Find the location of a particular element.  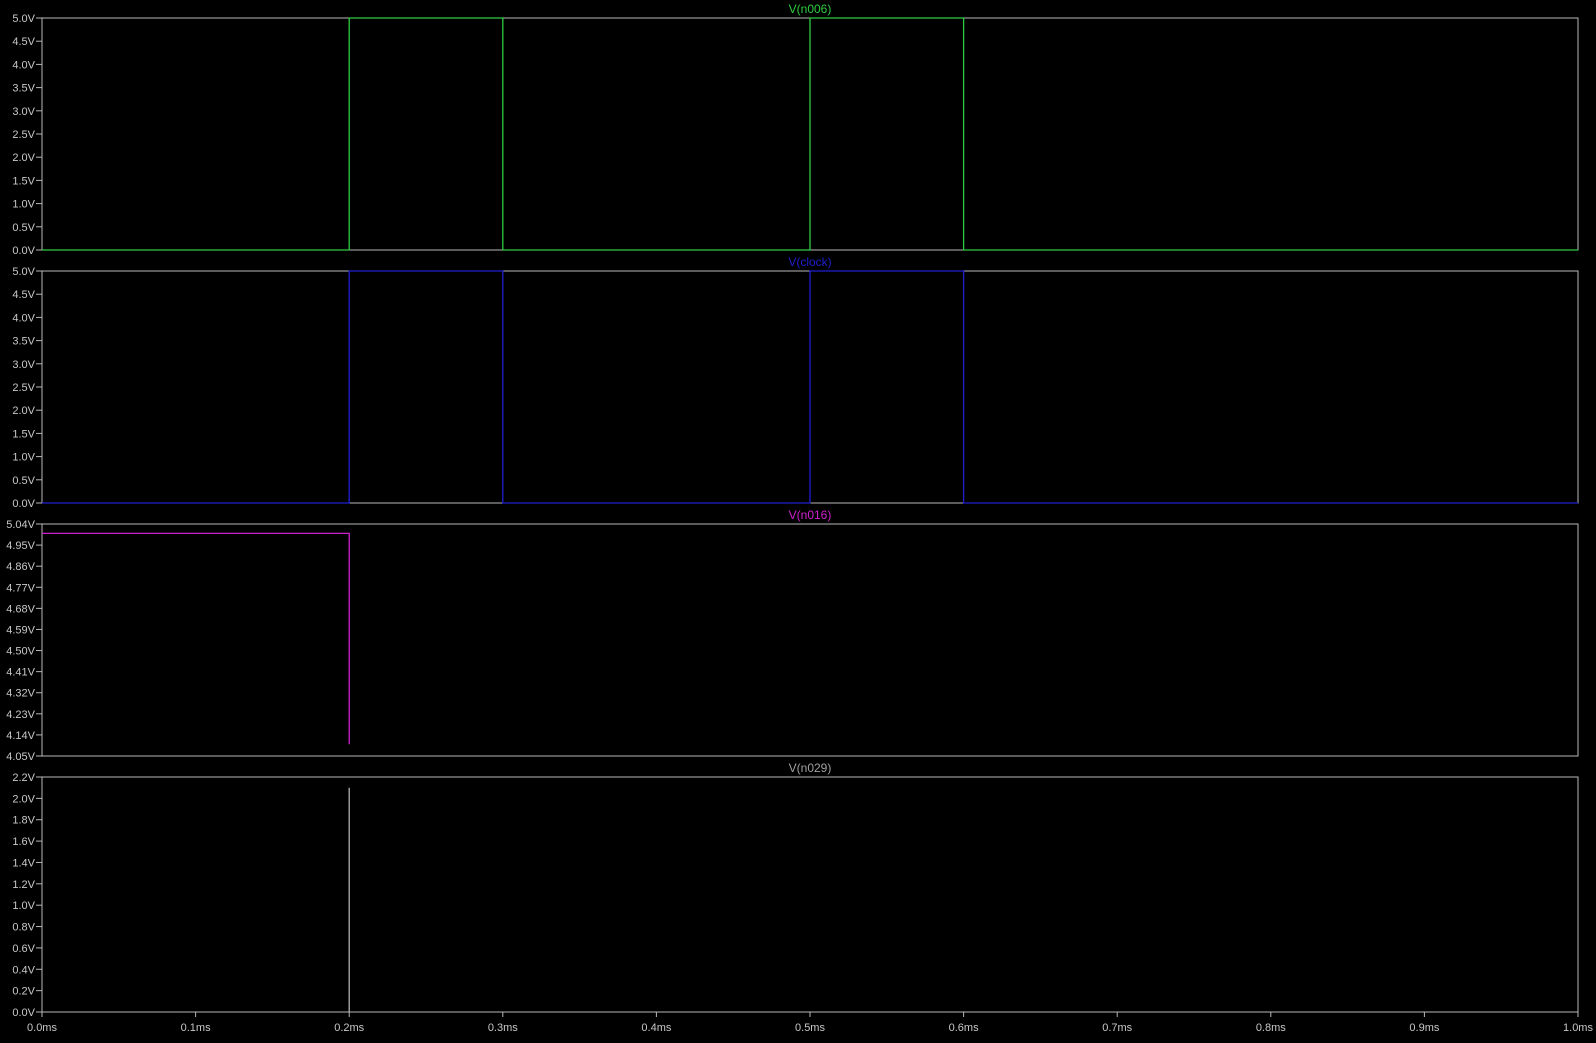

y-tick-label: 4.59V is located at coordinates (20, 630).